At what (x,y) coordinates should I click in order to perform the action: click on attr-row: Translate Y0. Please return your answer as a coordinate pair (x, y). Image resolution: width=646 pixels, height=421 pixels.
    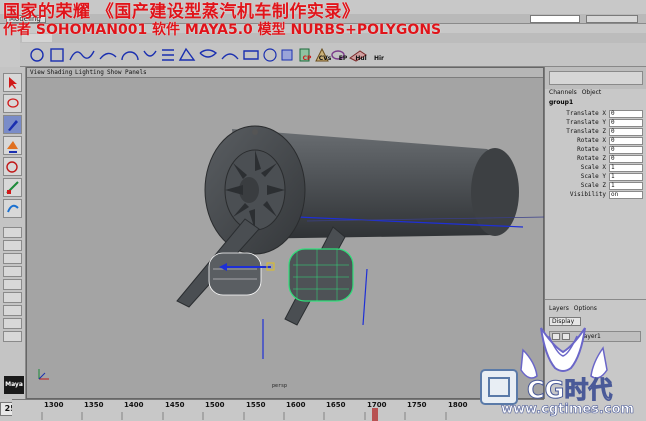
    Looking at the image, I should click on (595, 123).